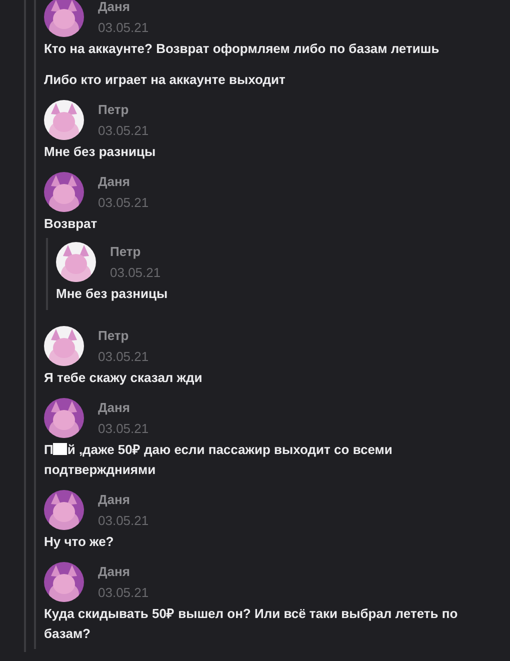 This screenshot has height=661, width=510. What do you see at coordinates (124, 378) in the screenshot?
I see `message-text: Я тебе скажу сказал жди` at bounding box center [124, 378].